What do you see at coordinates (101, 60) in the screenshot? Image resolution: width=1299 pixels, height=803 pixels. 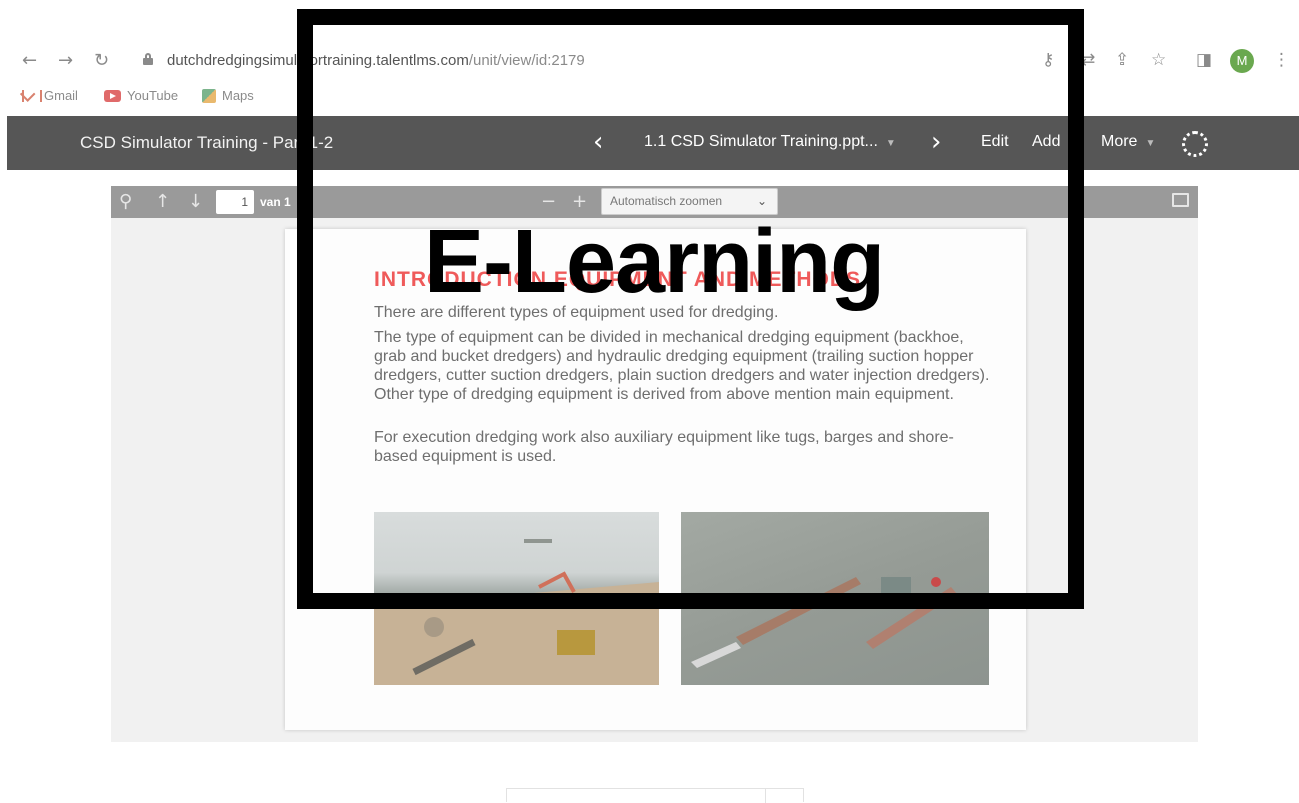 I see `reload-icon: ↻` at bounding box center [101, 60].